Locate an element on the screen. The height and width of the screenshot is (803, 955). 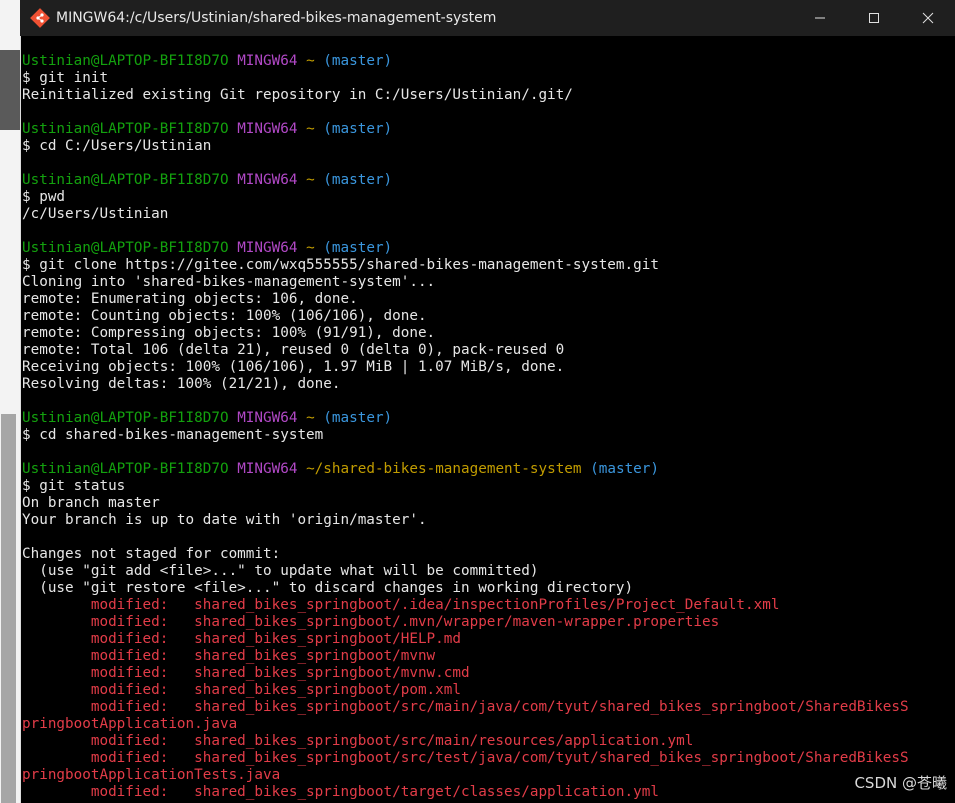
output-line: remote: Enumerating objects: 106, done. is located at coordinates (190, 299).